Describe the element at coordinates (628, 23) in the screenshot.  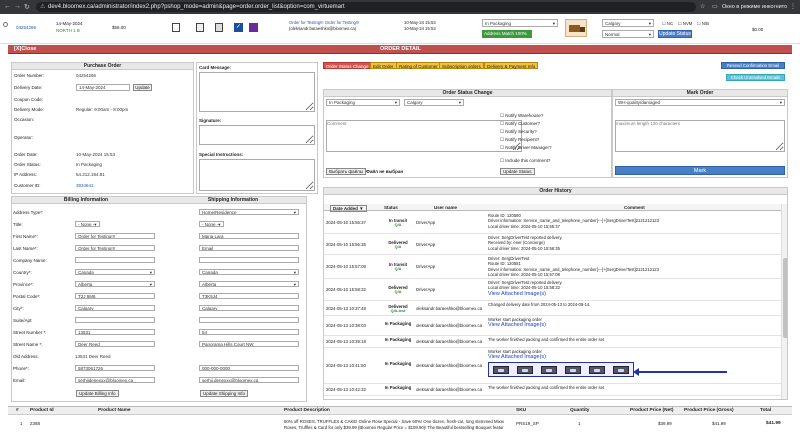
I see `city-select: Calgary ▾` at that location.